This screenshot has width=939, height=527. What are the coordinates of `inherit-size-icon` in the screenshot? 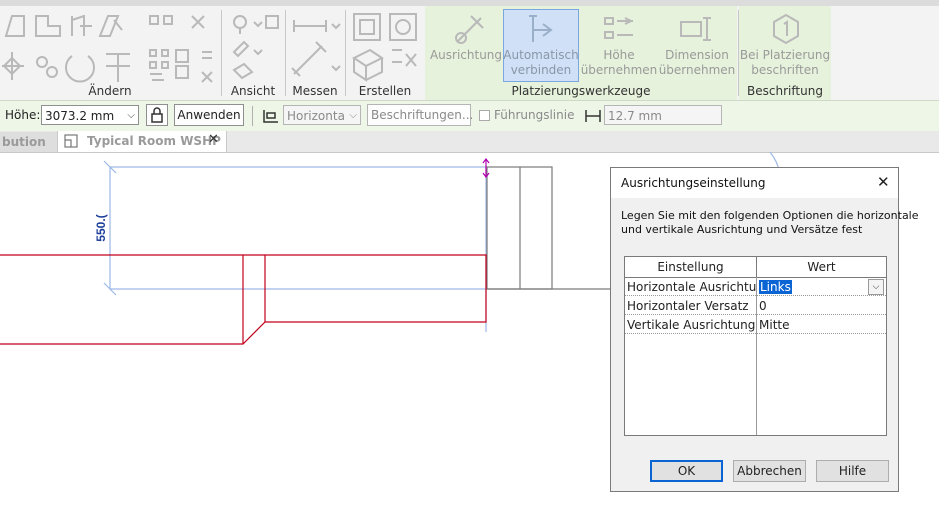 It's located at (695, 29).